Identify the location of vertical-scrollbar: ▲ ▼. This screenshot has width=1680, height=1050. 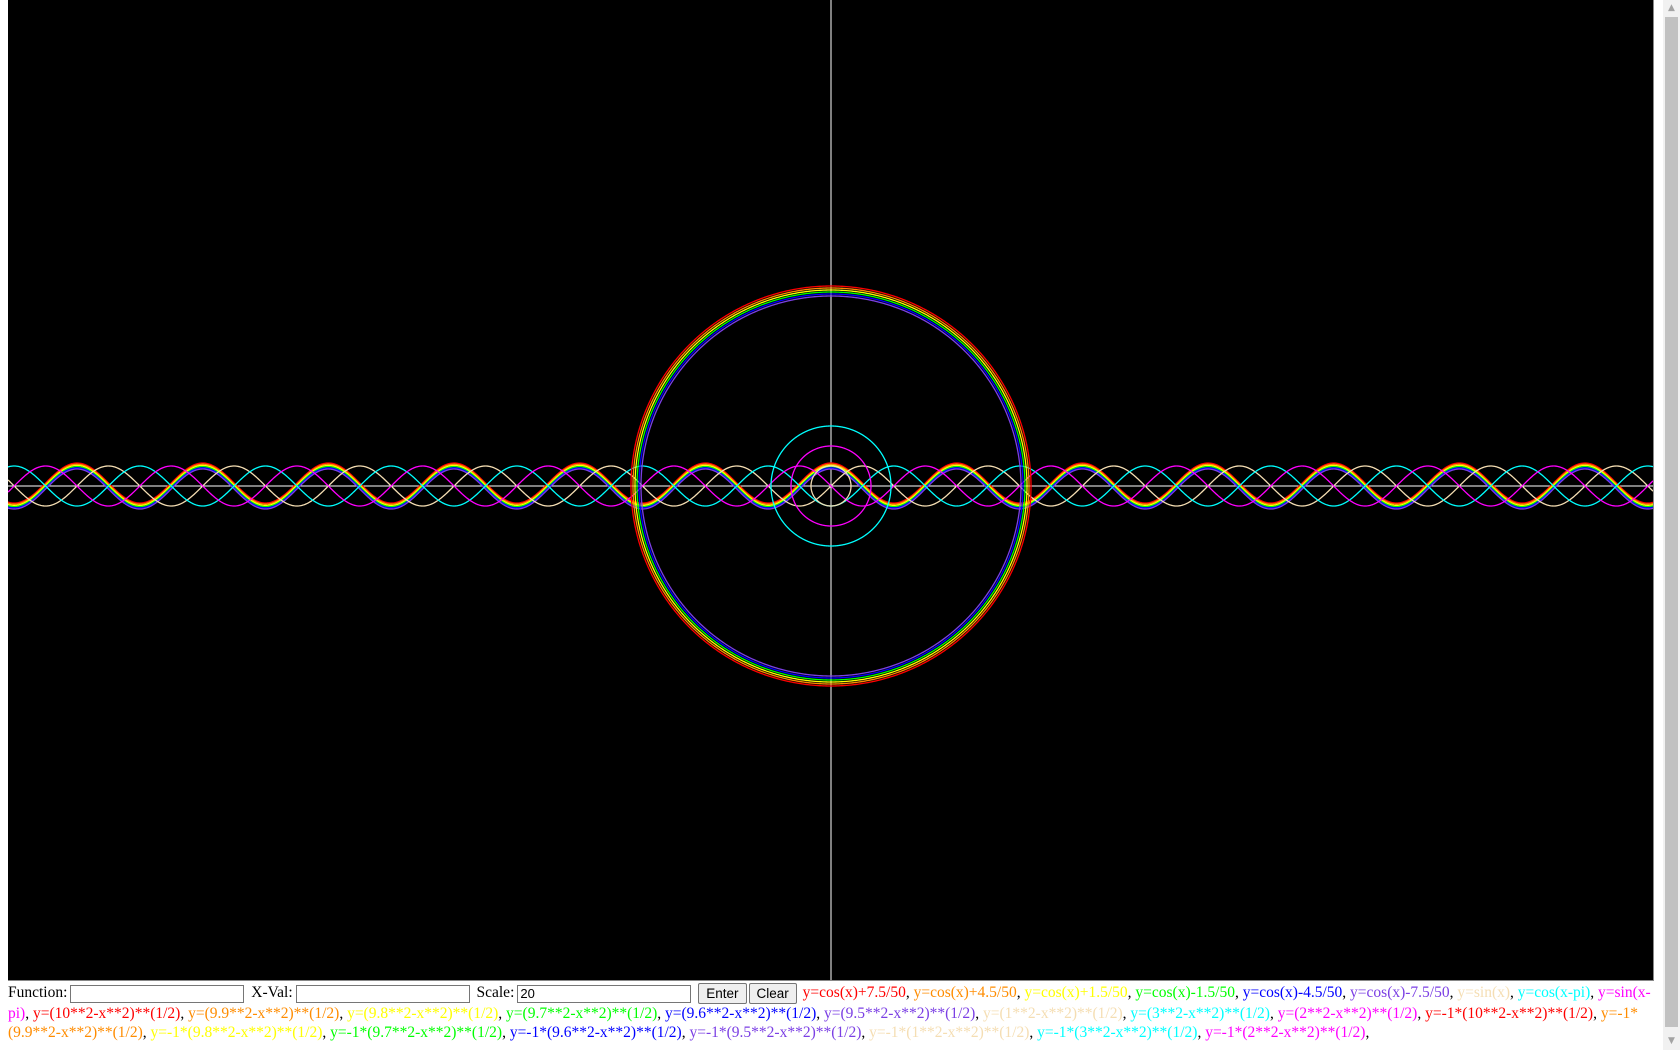
(1671, 525).